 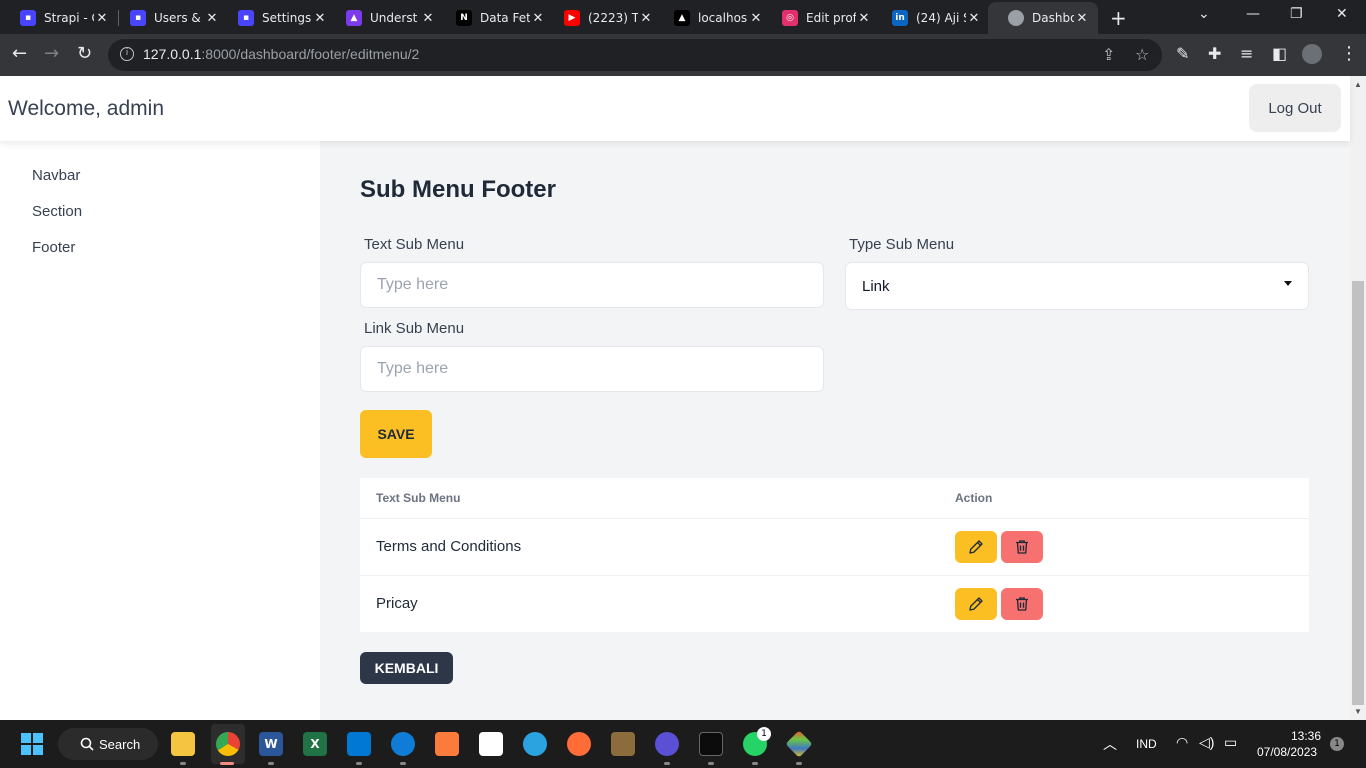 I want to click on eclipse-icon, so click(x=667, y=744).